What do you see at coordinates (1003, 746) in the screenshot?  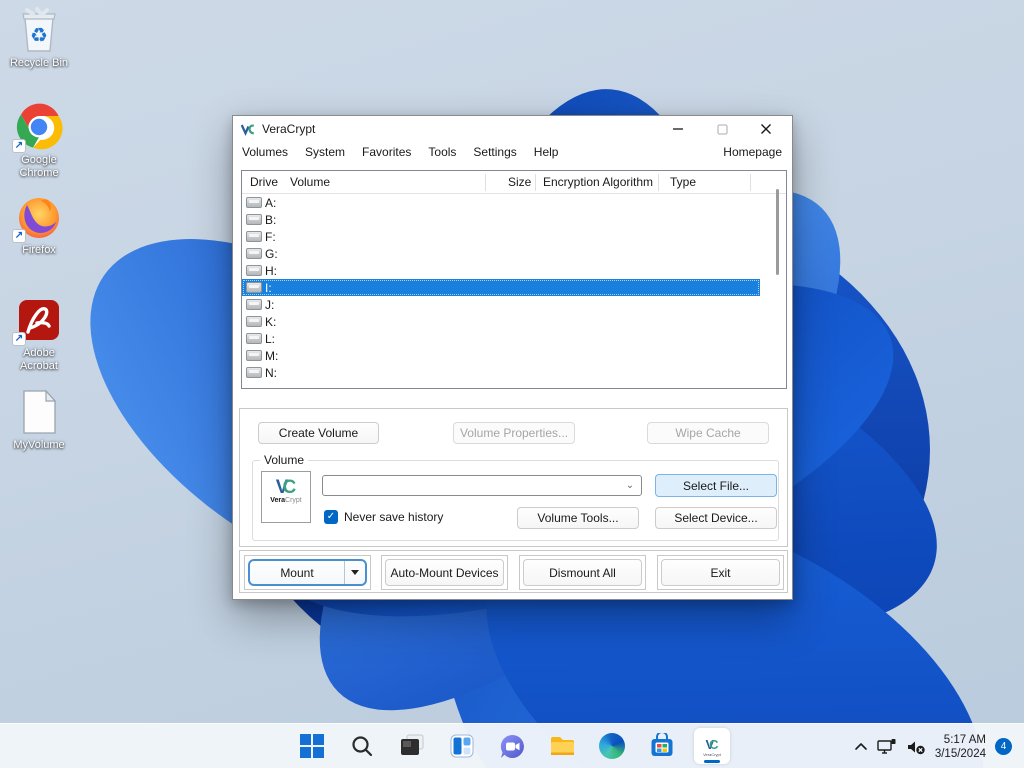 I see `notification-badge: 4` at bounding box center [1003, 746].